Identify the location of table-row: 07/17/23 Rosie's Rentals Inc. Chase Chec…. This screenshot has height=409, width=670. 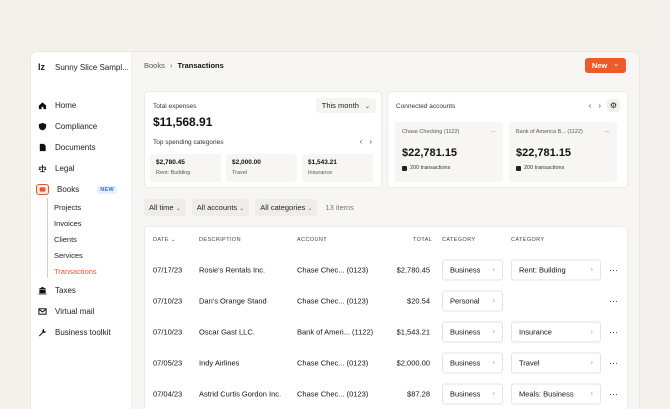
(386, 269).